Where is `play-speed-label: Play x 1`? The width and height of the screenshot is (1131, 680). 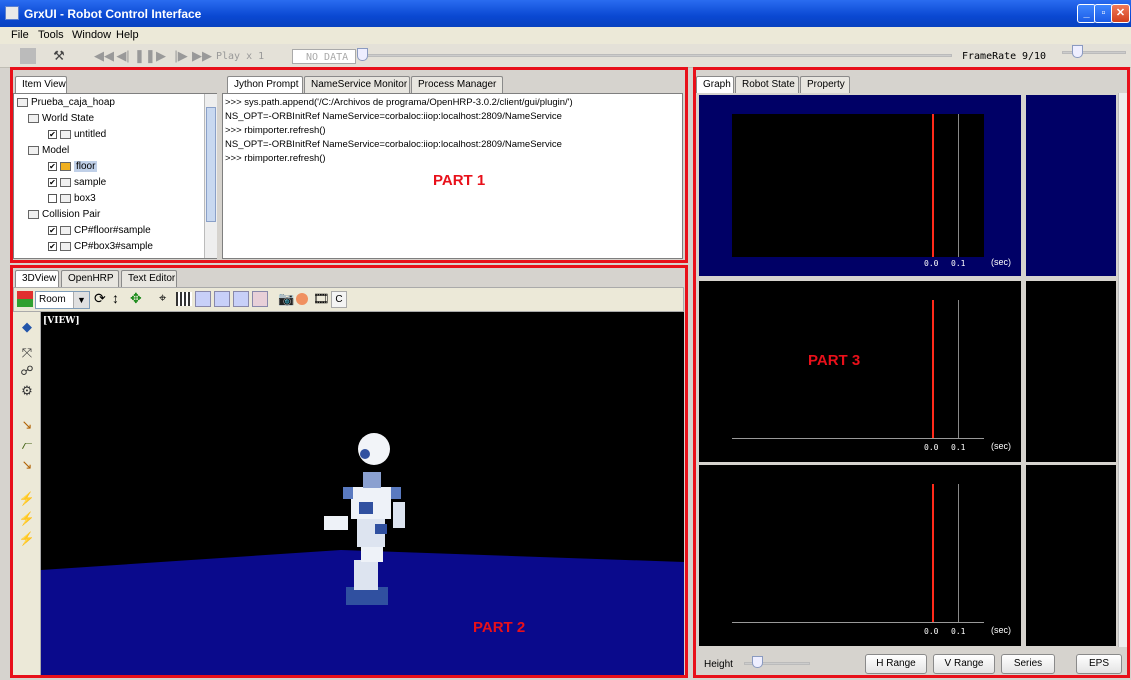
play-speed-label: Play x 1 is located at coordinates (240, 56).